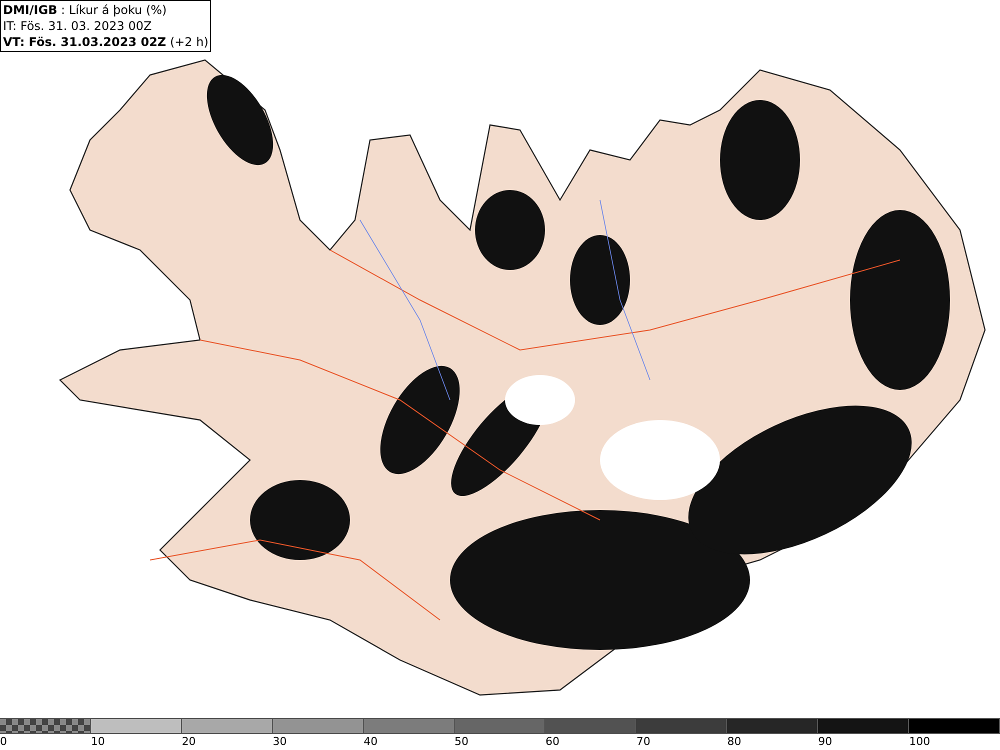 The image size is (1000, 750). Describe the element at coordinates (461, 741) in the screenshot. I see `legend-label: 50` at that location.